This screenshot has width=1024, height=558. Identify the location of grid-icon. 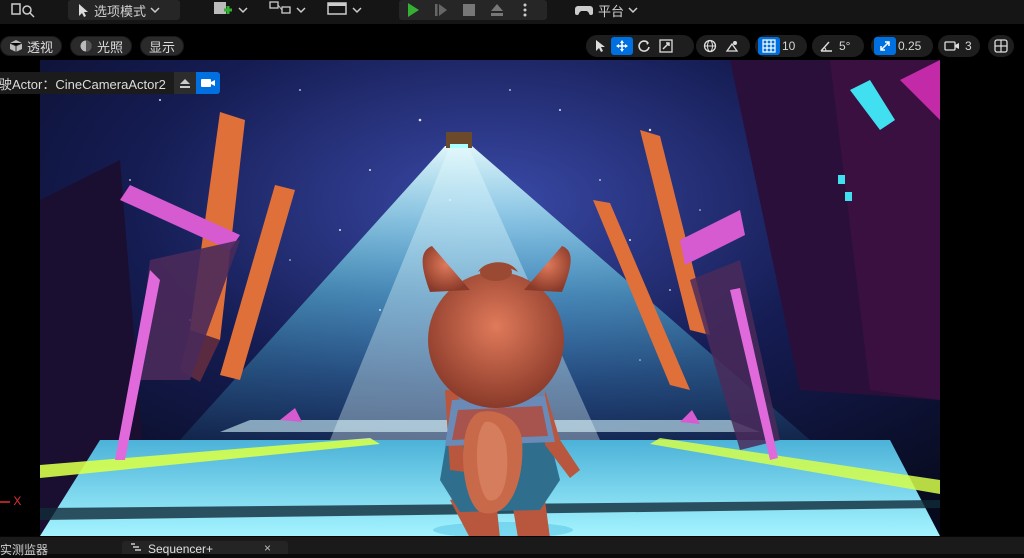
(769, 46).